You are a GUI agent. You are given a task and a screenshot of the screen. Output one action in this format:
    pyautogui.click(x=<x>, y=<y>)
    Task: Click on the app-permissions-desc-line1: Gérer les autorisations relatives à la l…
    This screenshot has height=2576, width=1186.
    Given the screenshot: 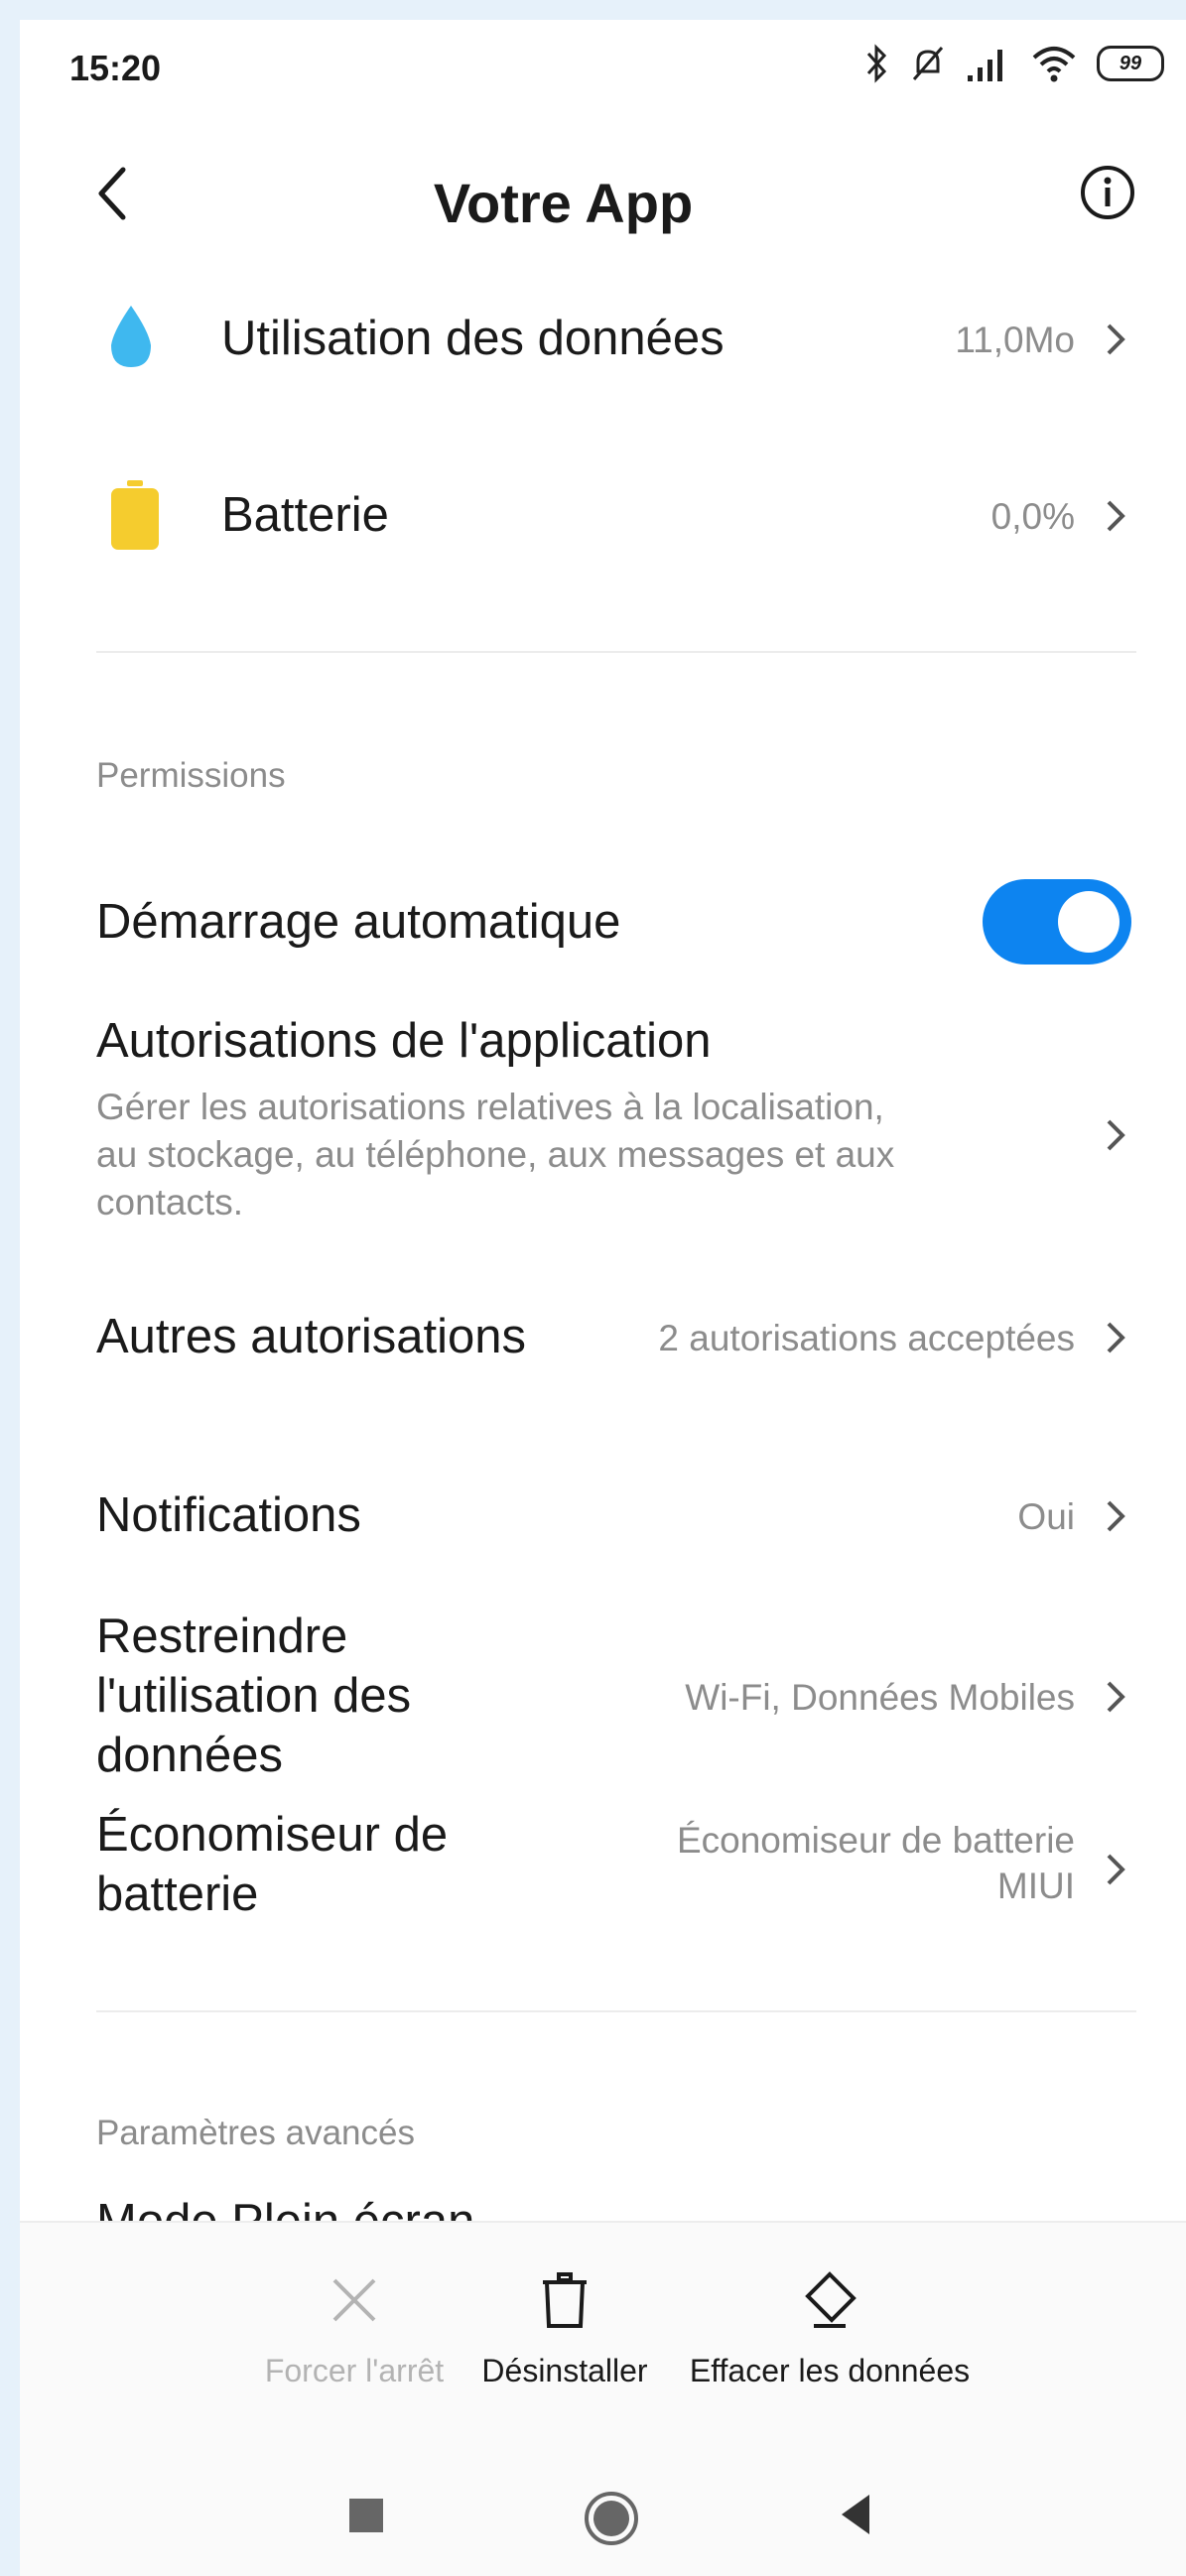 What is the action you would take?
    pyautogui.click(x=490, y=1107)
    